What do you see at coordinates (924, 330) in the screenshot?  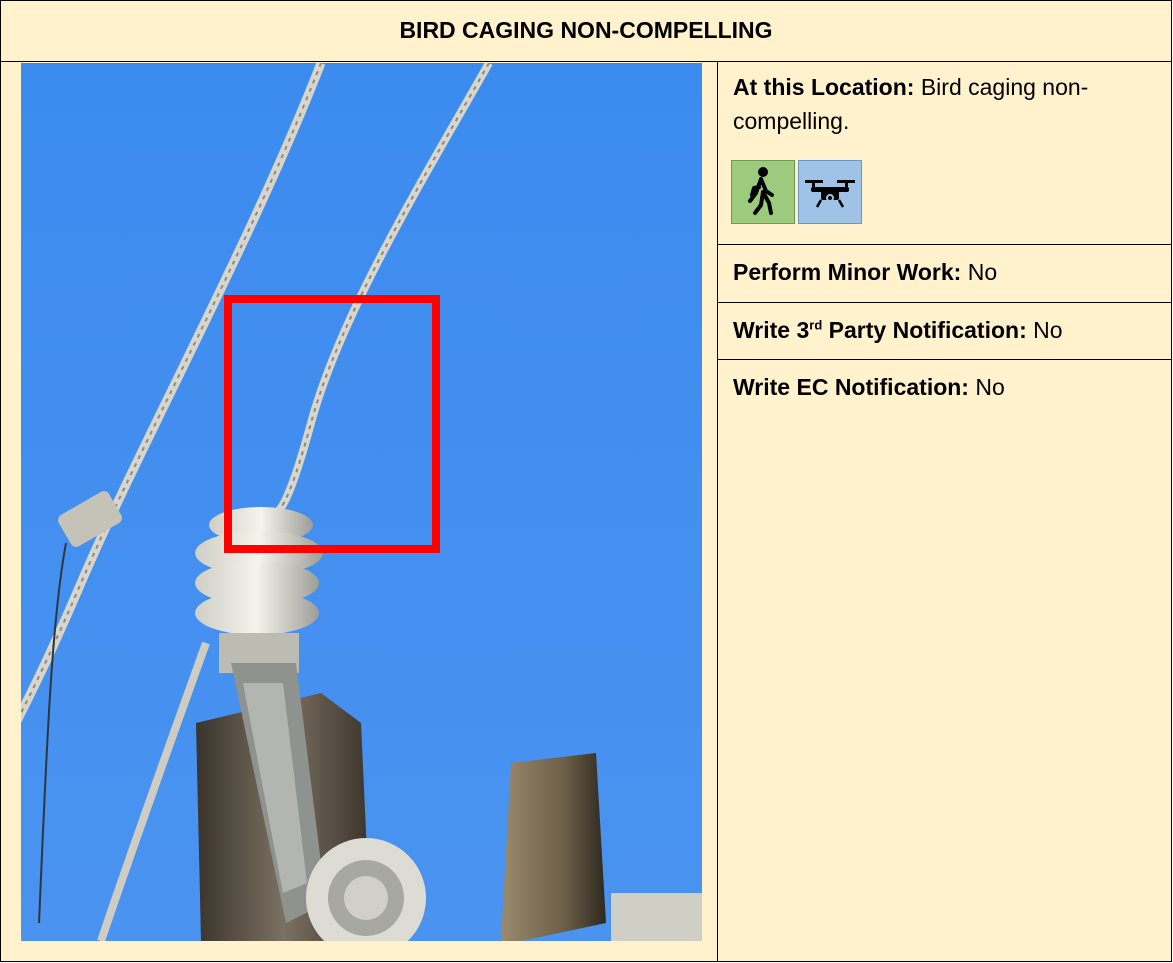 I see `third-party-label-suffix: Party Notification:` at bounding box center [924, 330].